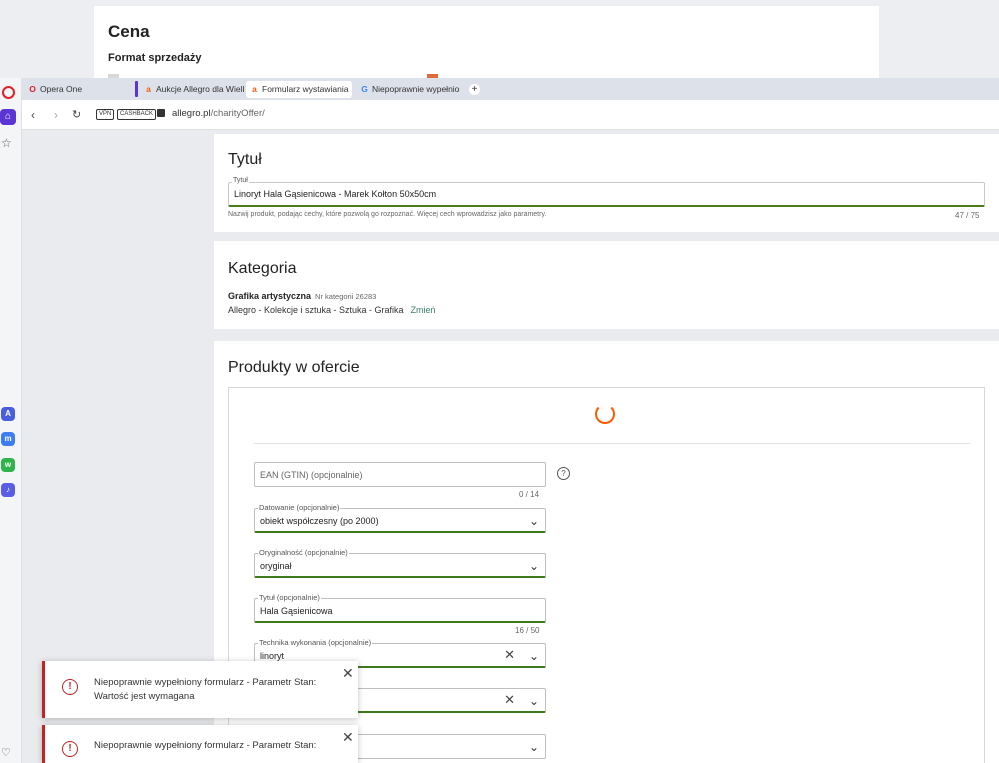  I want to click on field-value: linoryt, so click(272, 656).